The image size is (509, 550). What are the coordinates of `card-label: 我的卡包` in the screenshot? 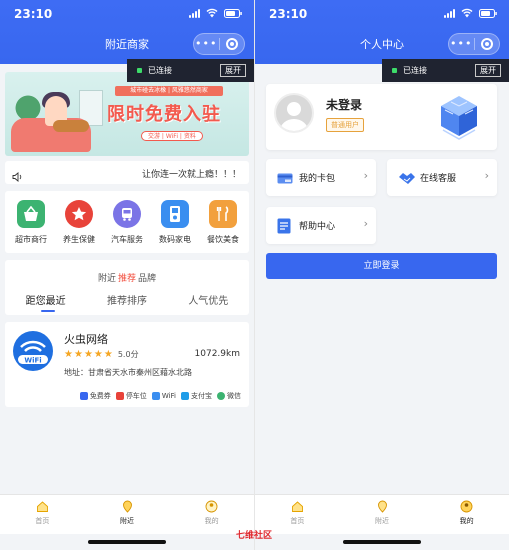 It's located at (317, 179).